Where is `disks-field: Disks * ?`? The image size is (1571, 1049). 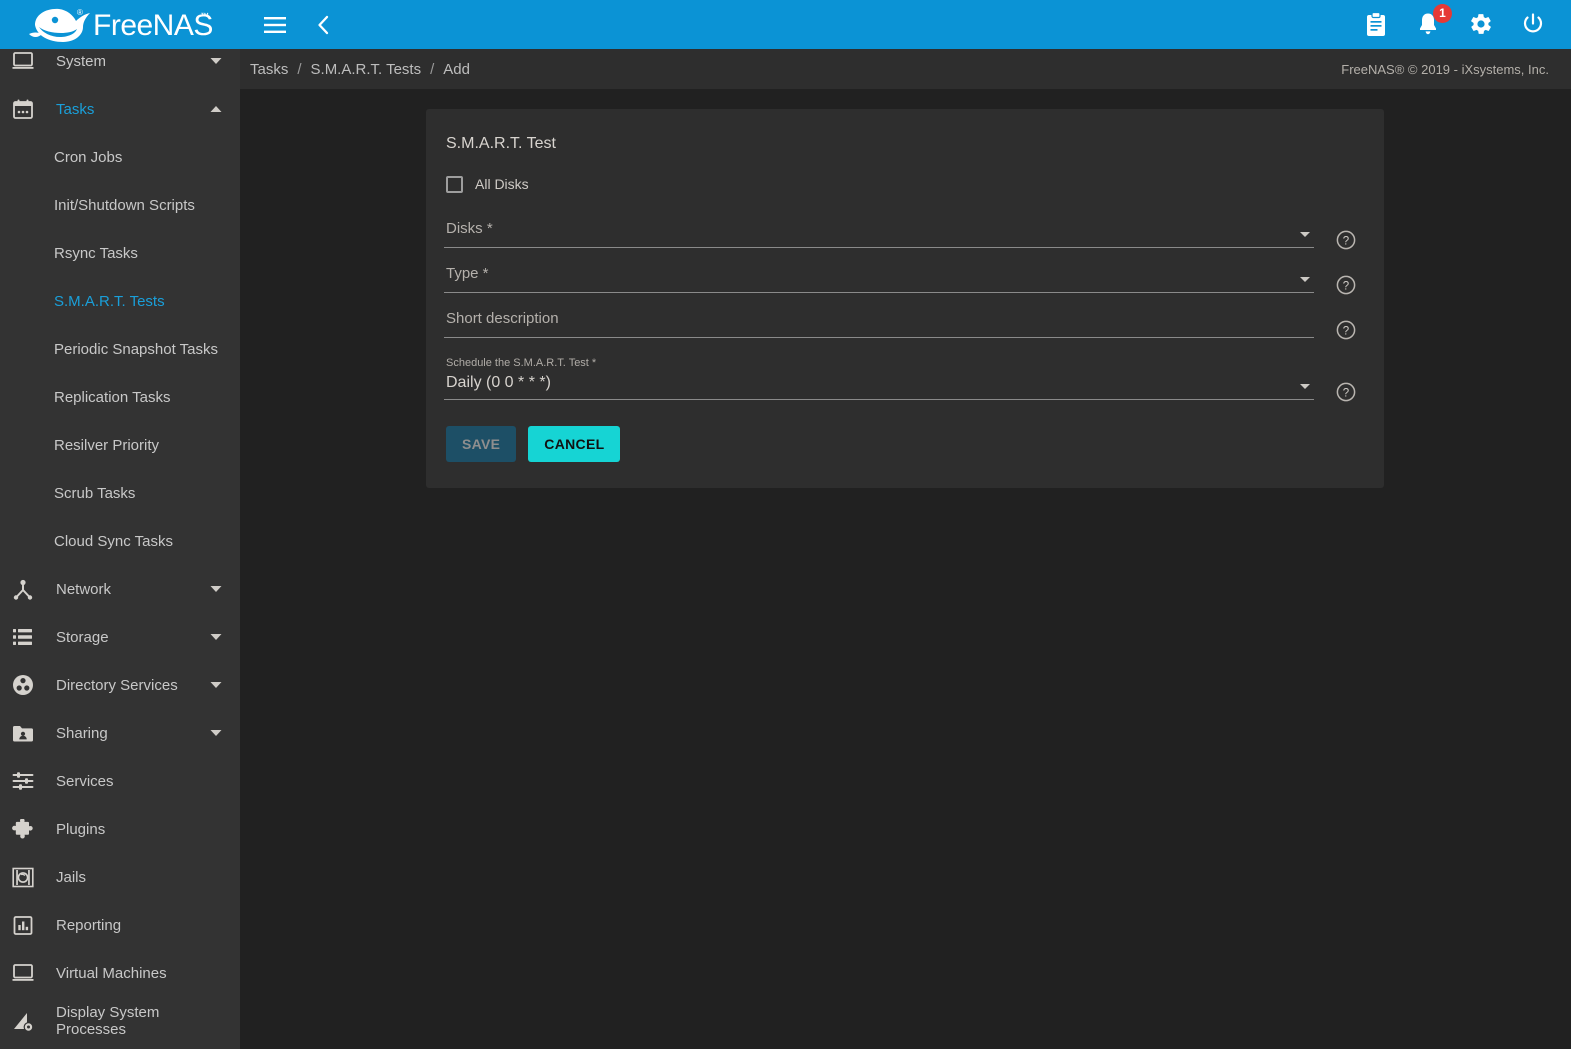
disks-field: Disks * ? is located at coordinates (902, 233).